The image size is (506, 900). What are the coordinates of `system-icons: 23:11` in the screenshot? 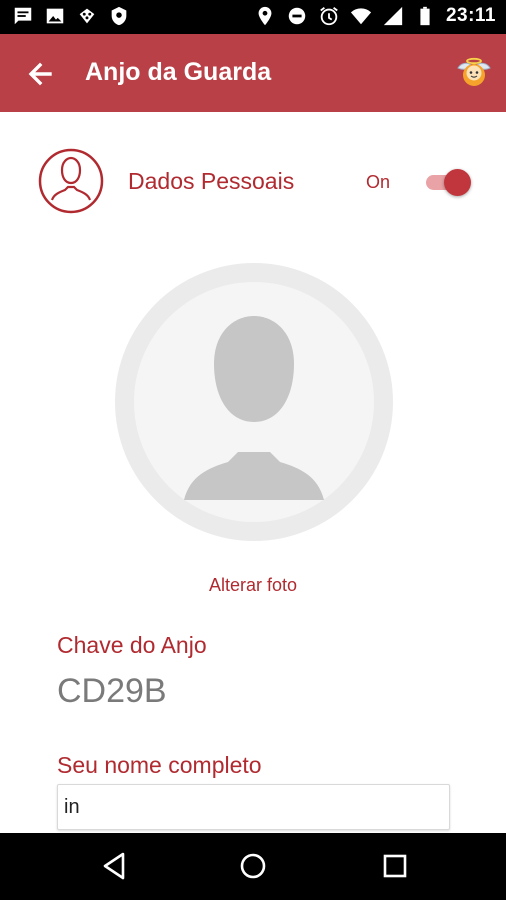 It's located at (375, 16).